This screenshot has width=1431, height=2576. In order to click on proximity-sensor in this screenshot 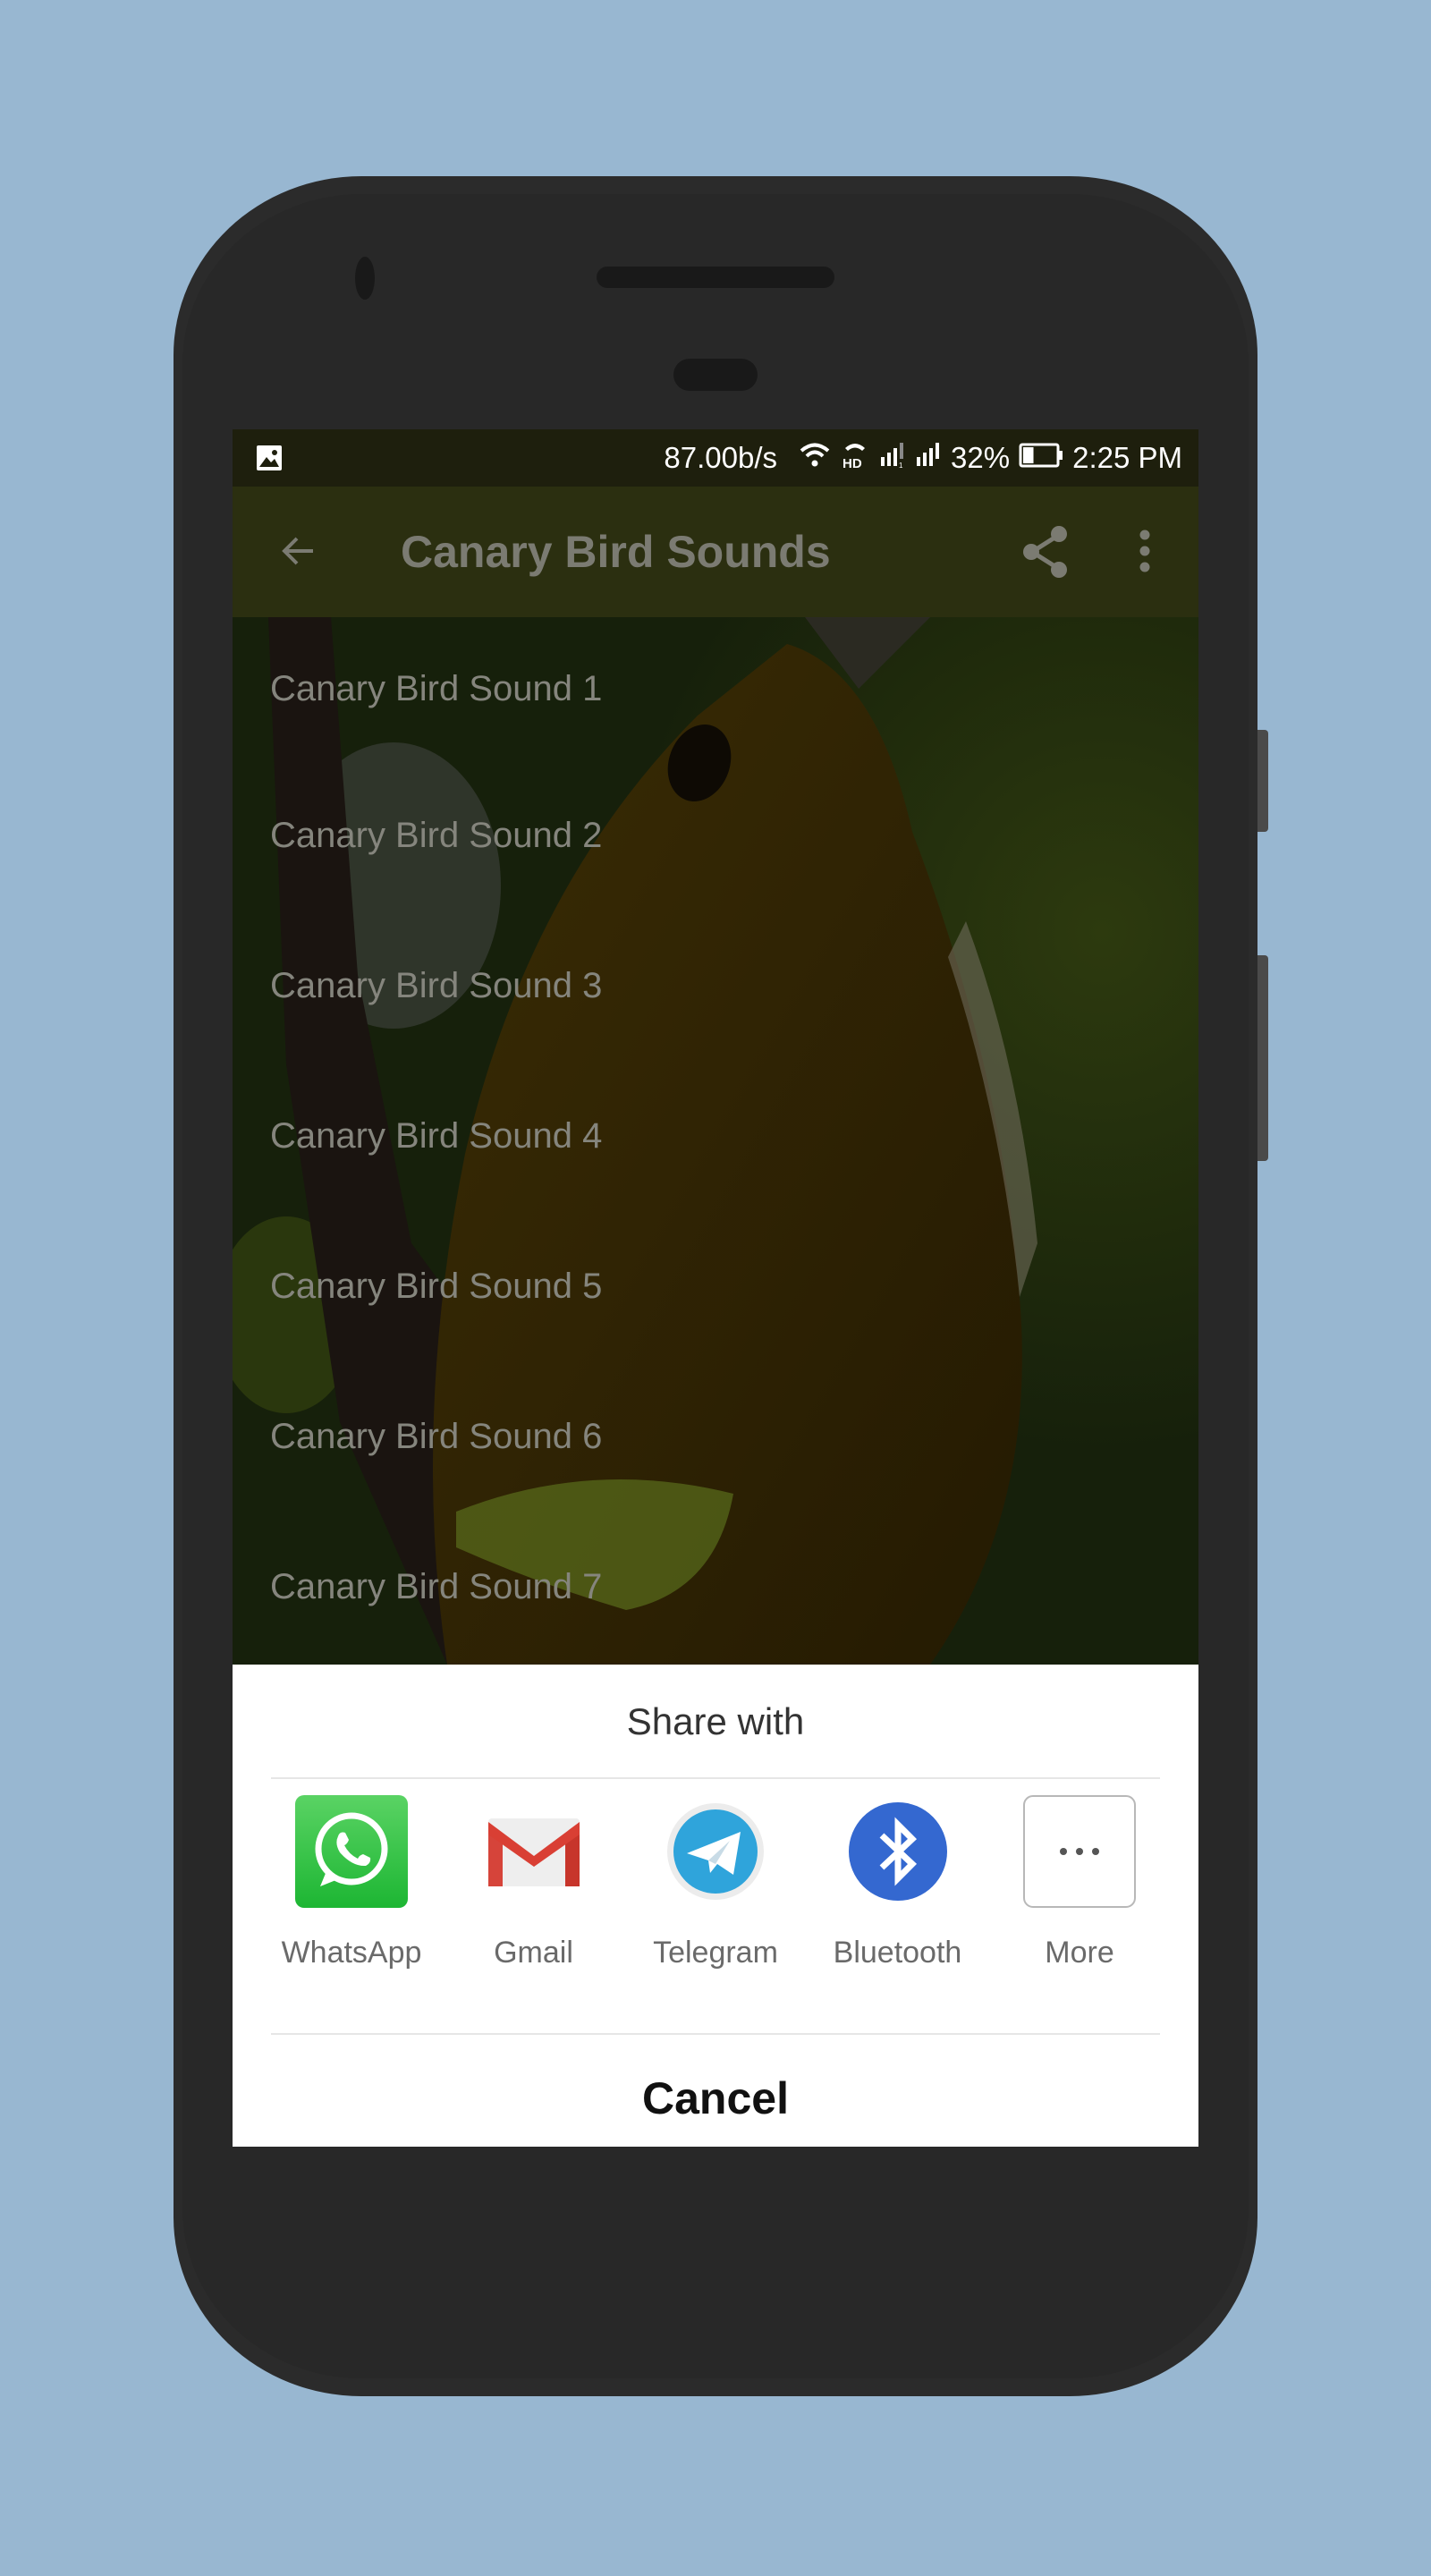, I will do `click(716, 375)`.